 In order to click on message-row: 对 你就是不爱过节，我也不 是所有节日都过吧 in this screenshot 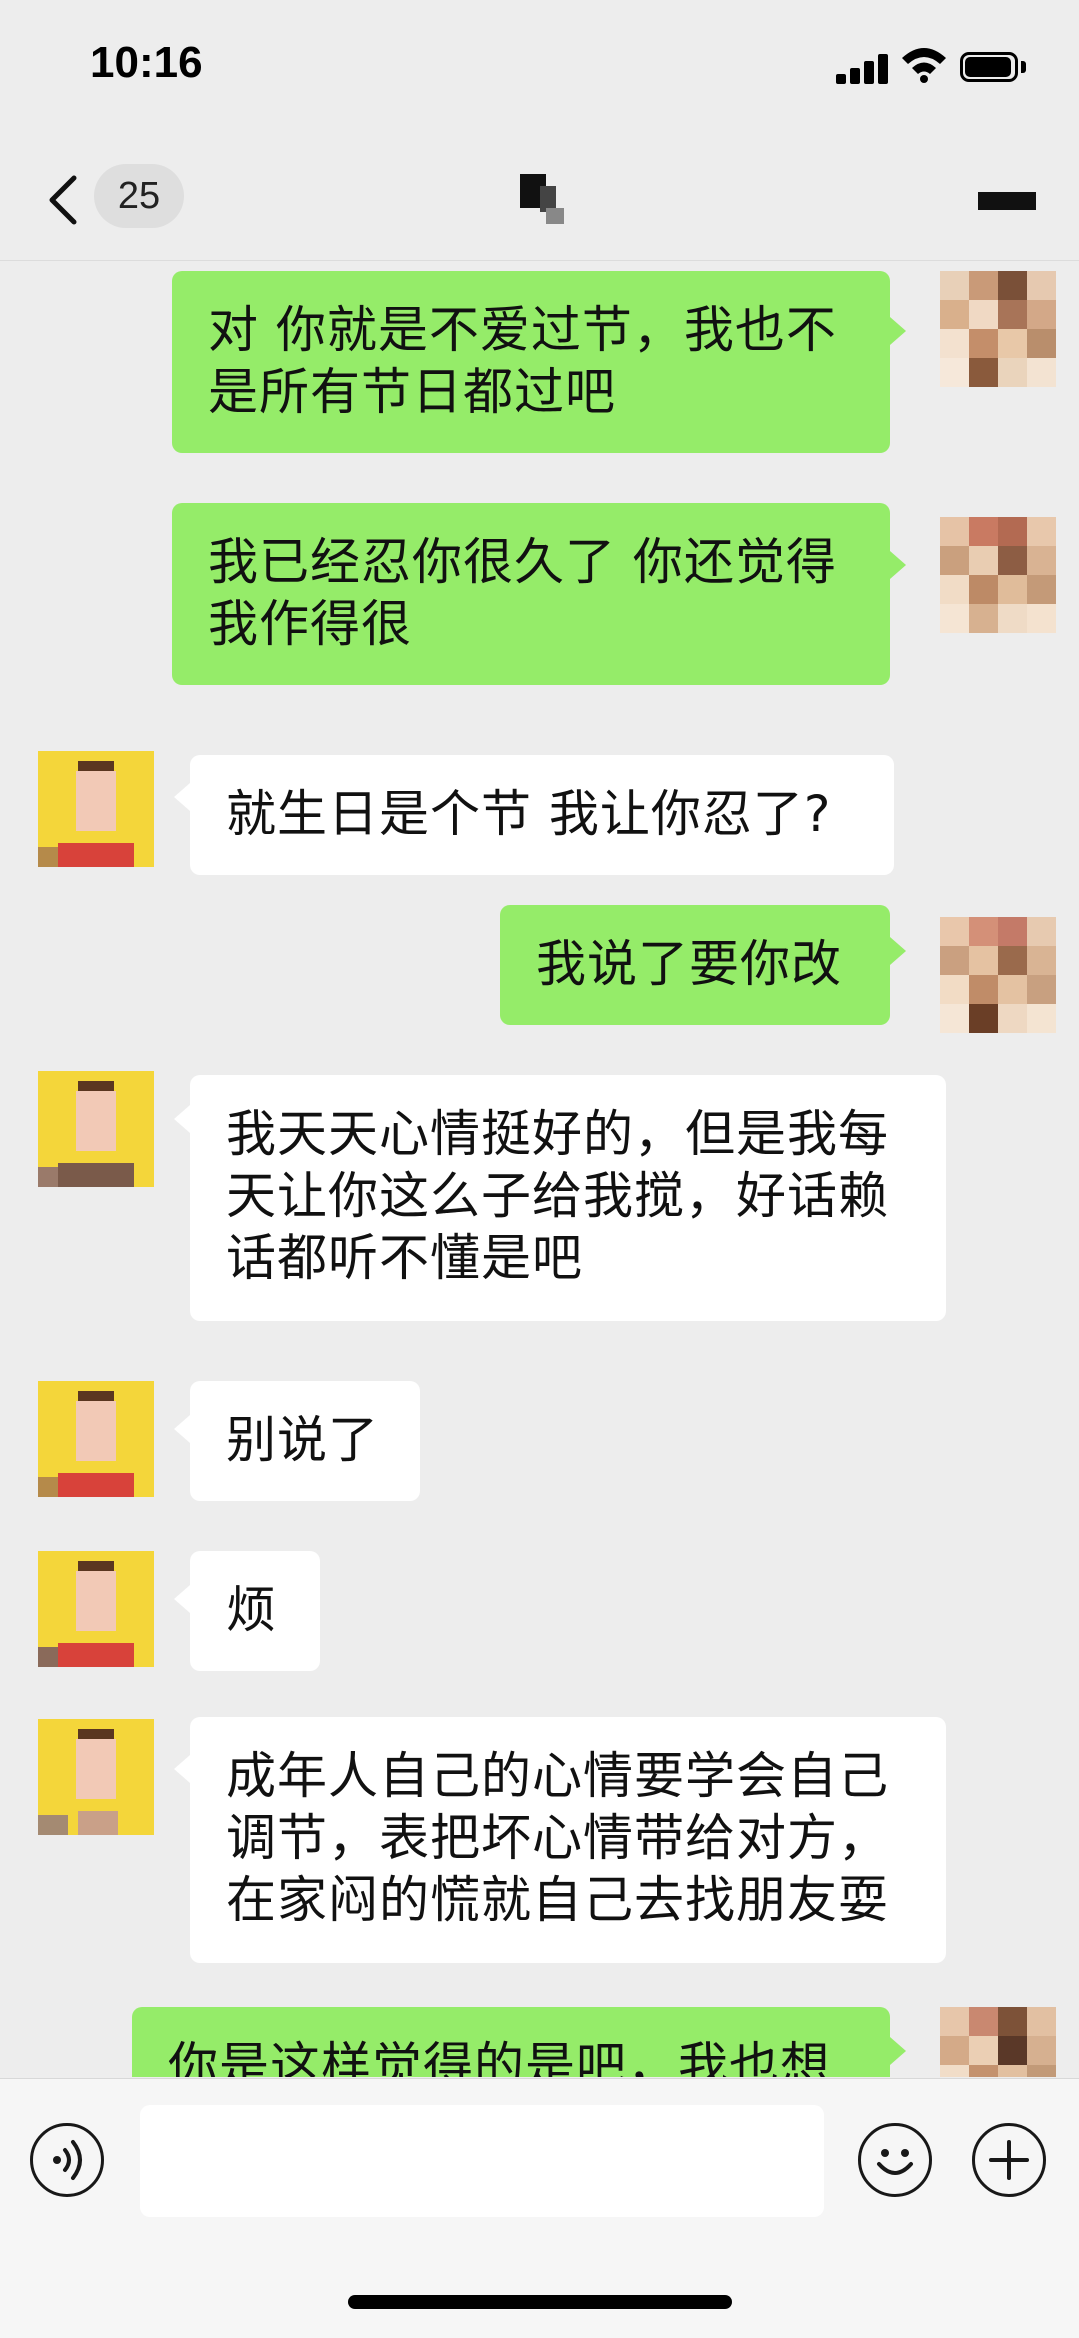, I will do `click(539, 361)`.